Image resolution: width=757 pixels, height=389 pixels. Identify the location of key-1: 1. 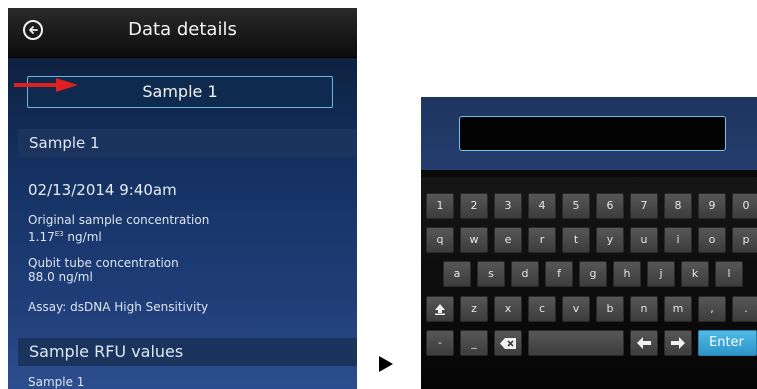
(440, 206).